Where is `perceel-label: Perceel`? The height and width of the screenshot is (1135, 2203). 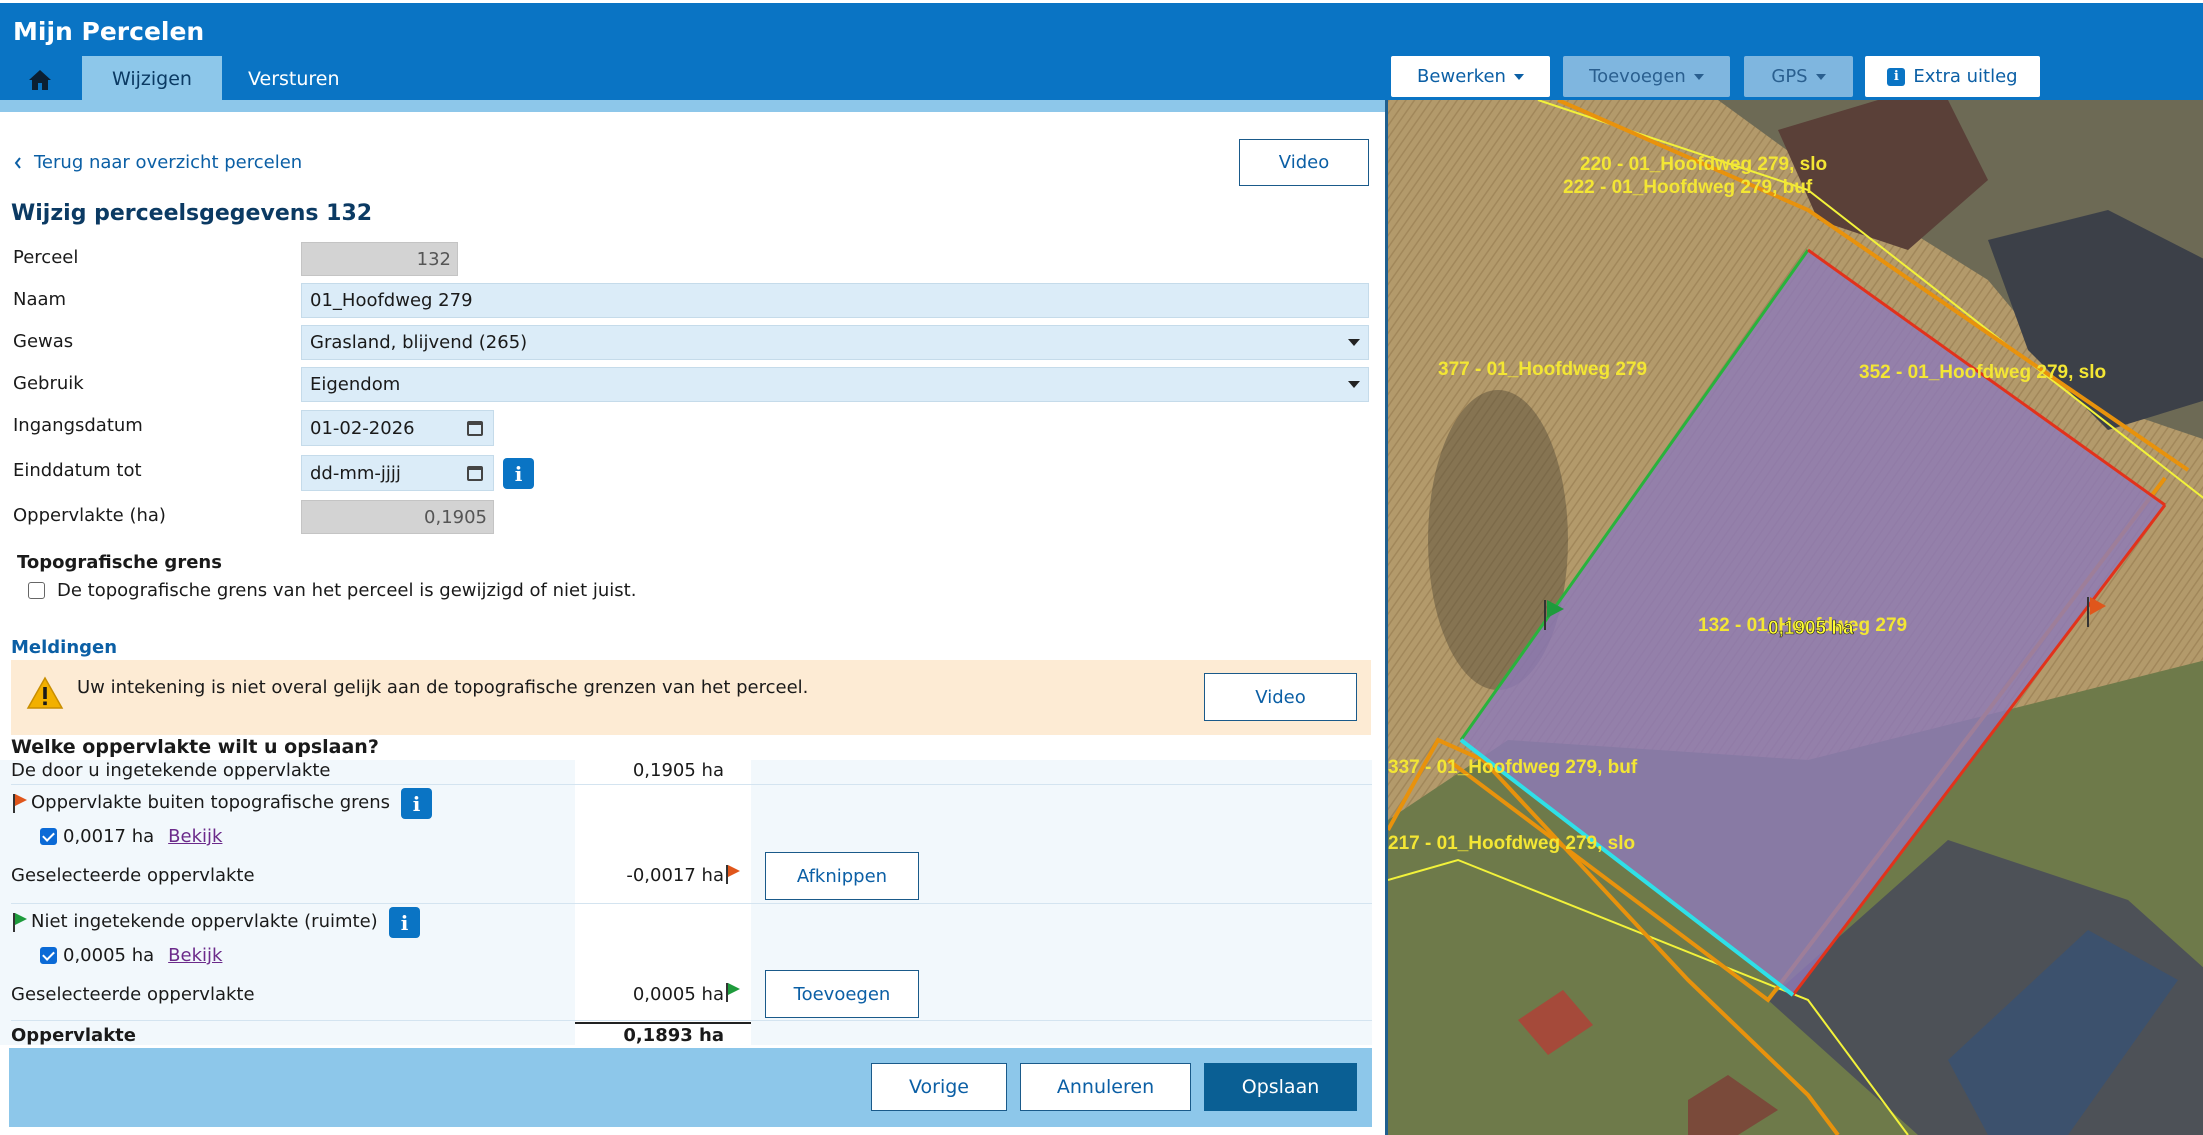
perceel-label: Perceel is located at coordinates (46, 257).